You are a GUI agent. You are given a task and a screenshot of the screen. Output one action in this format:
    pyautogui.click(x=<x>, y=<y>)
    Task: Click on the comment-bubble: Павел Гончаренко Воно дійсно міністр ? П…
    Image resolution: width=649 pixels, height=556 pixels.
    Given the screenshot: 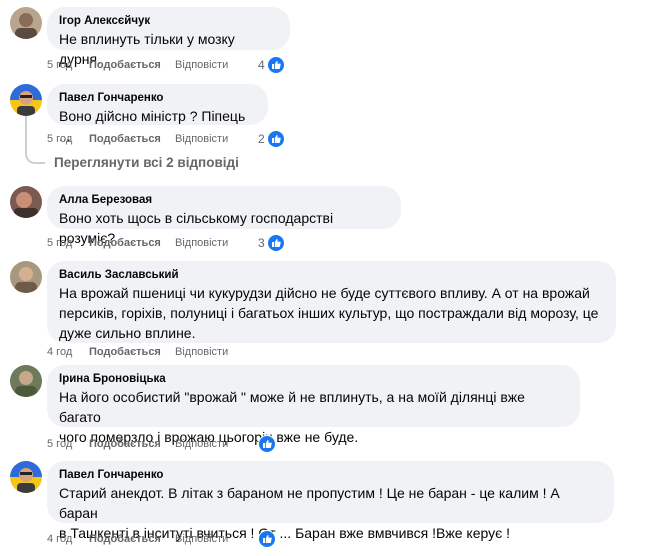 What is the action you would take?
    pyautogui.click(x=157, y=114)
    